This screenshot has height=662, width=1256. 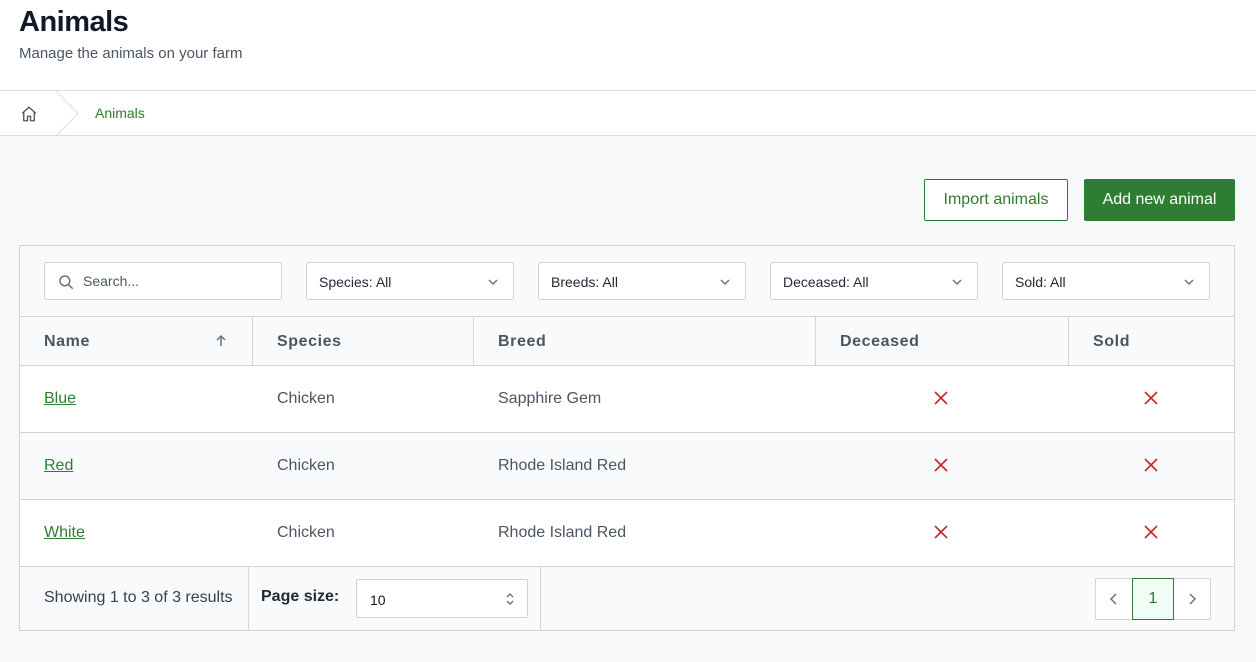 I want to click on page-header: Animals Manage the animals on your farm, so click(x=628, y=45).